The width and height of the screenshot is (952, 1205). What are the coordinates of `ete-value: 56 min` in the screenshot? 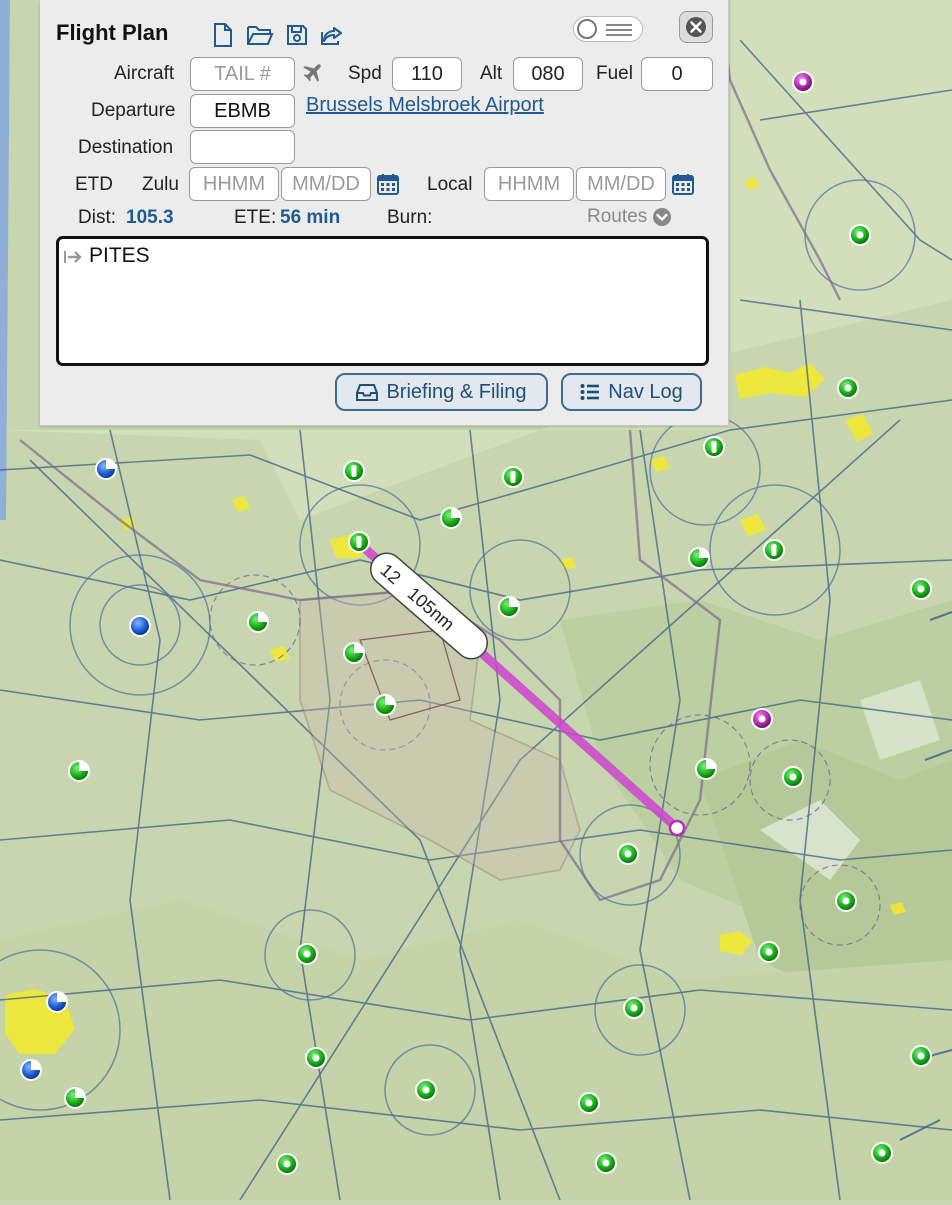 It's located at (310, 217).